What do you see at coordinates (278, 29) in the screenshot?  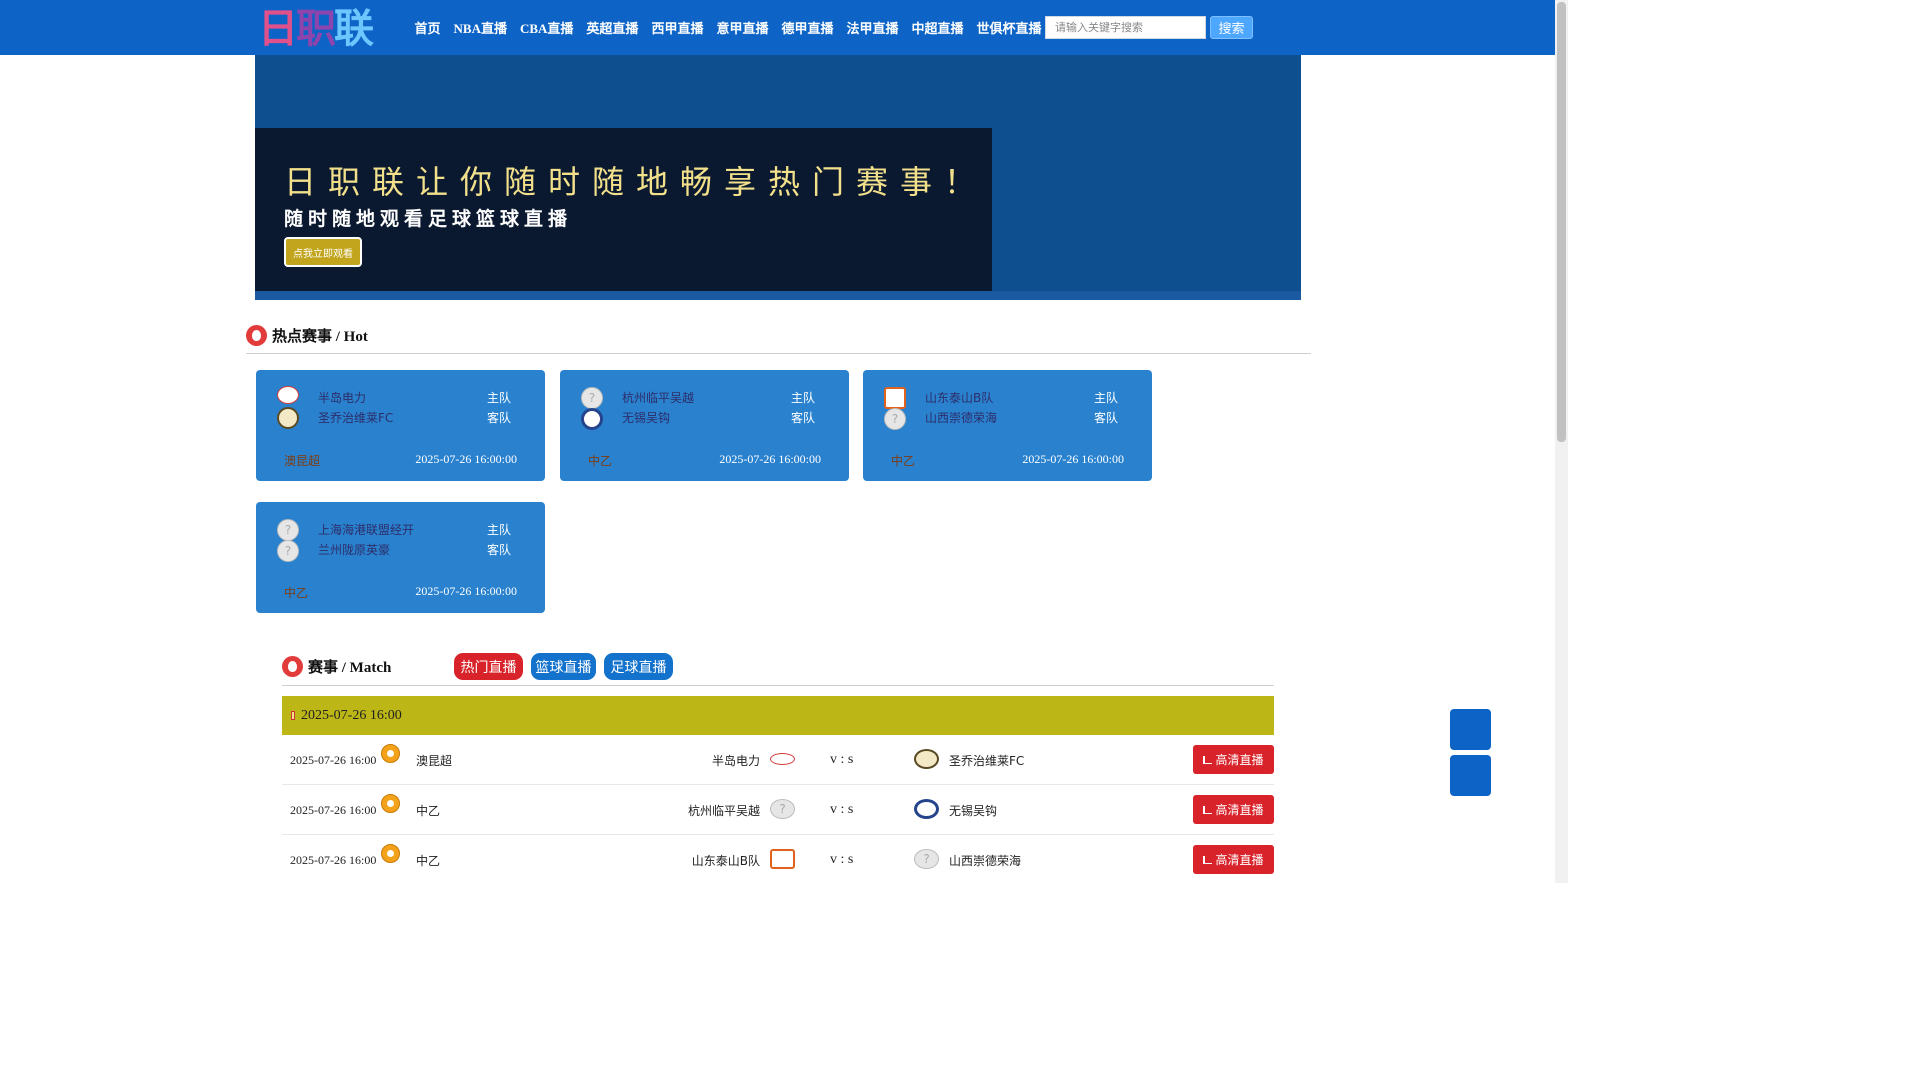 I see `logo-char-1: 日` at bounding box center [278, 29].